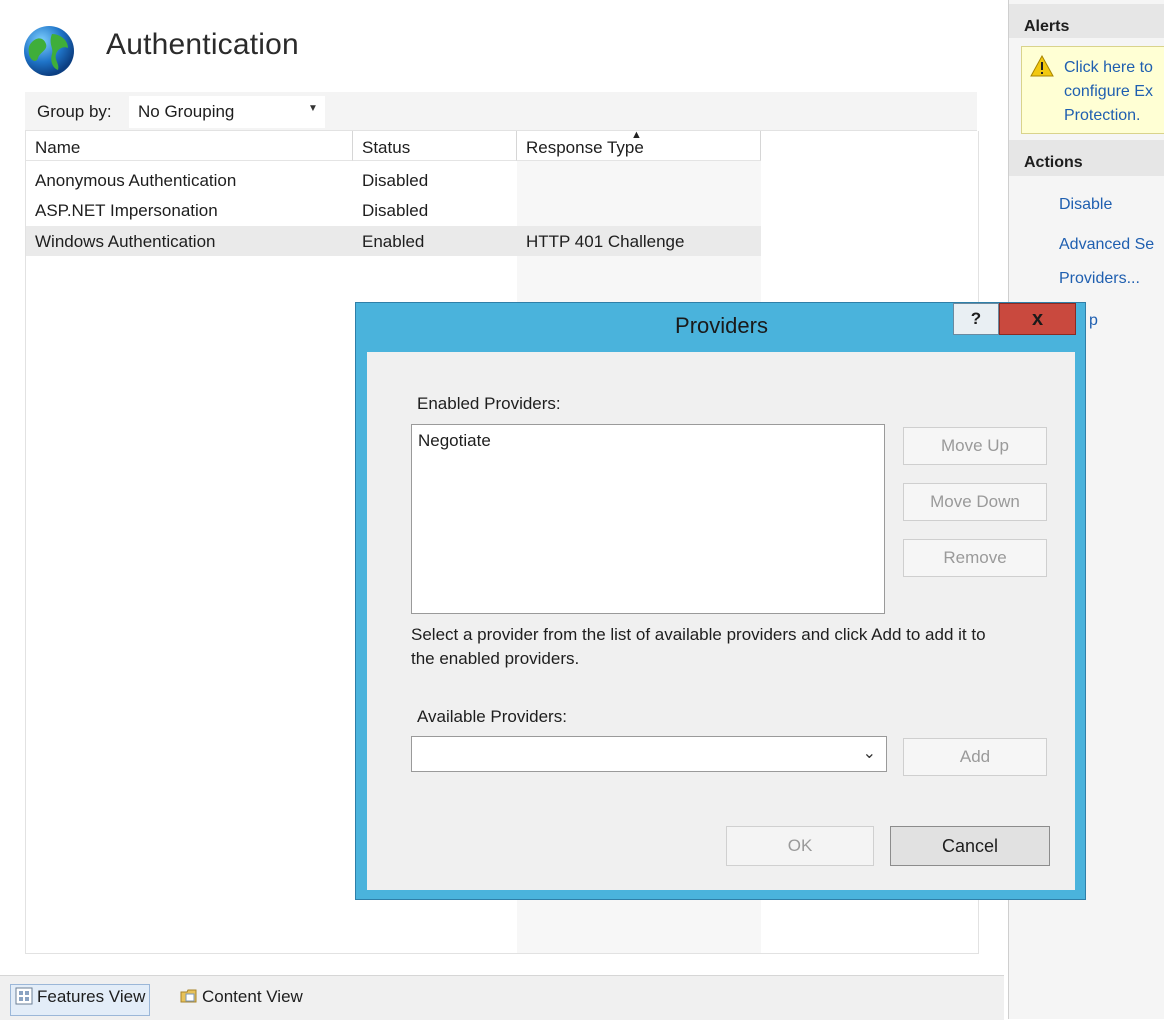 The height and width of the screenshot is (1020, 1164). What do you see at coordinates (136, 180) in the screenshot?
I see `cell-name: Anonymous Authentication` at bounding box center [136, 180].